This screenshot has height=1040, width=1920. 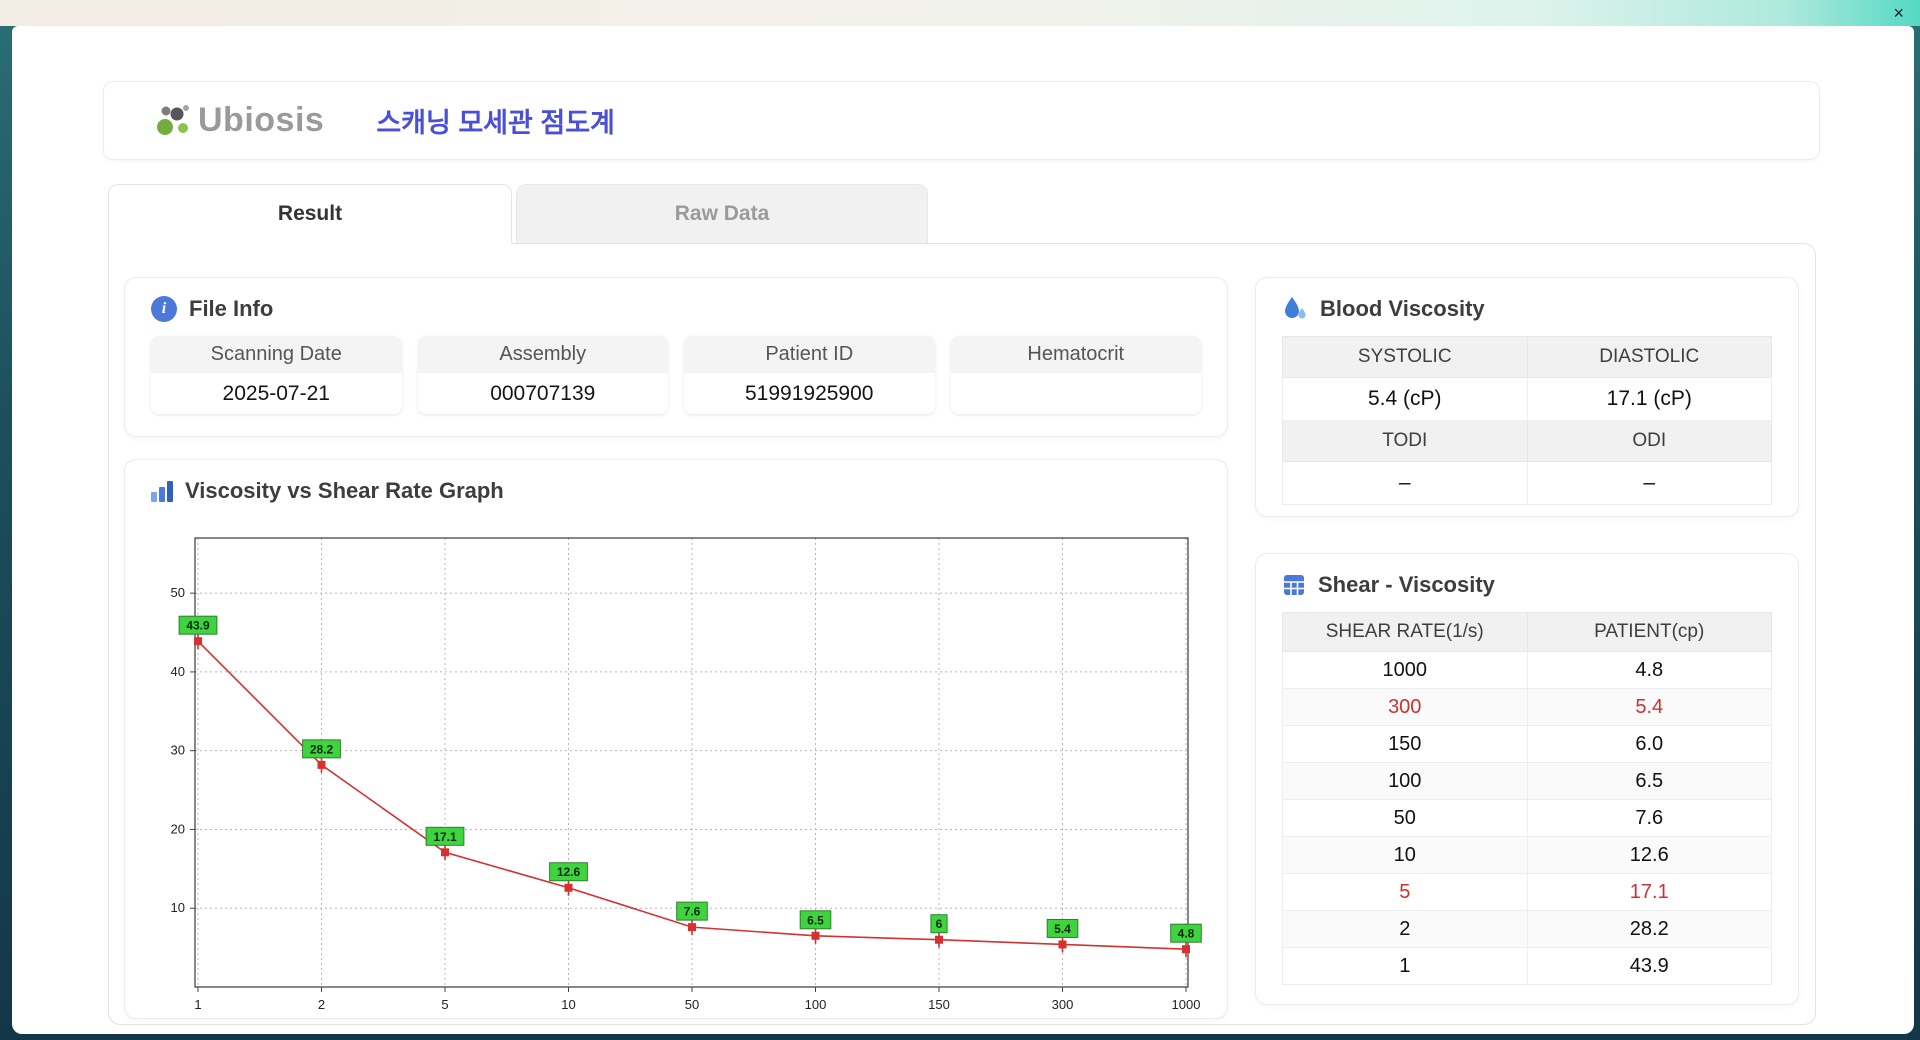 I want to click on logo-dots-icon, so click(x=173, y=119).